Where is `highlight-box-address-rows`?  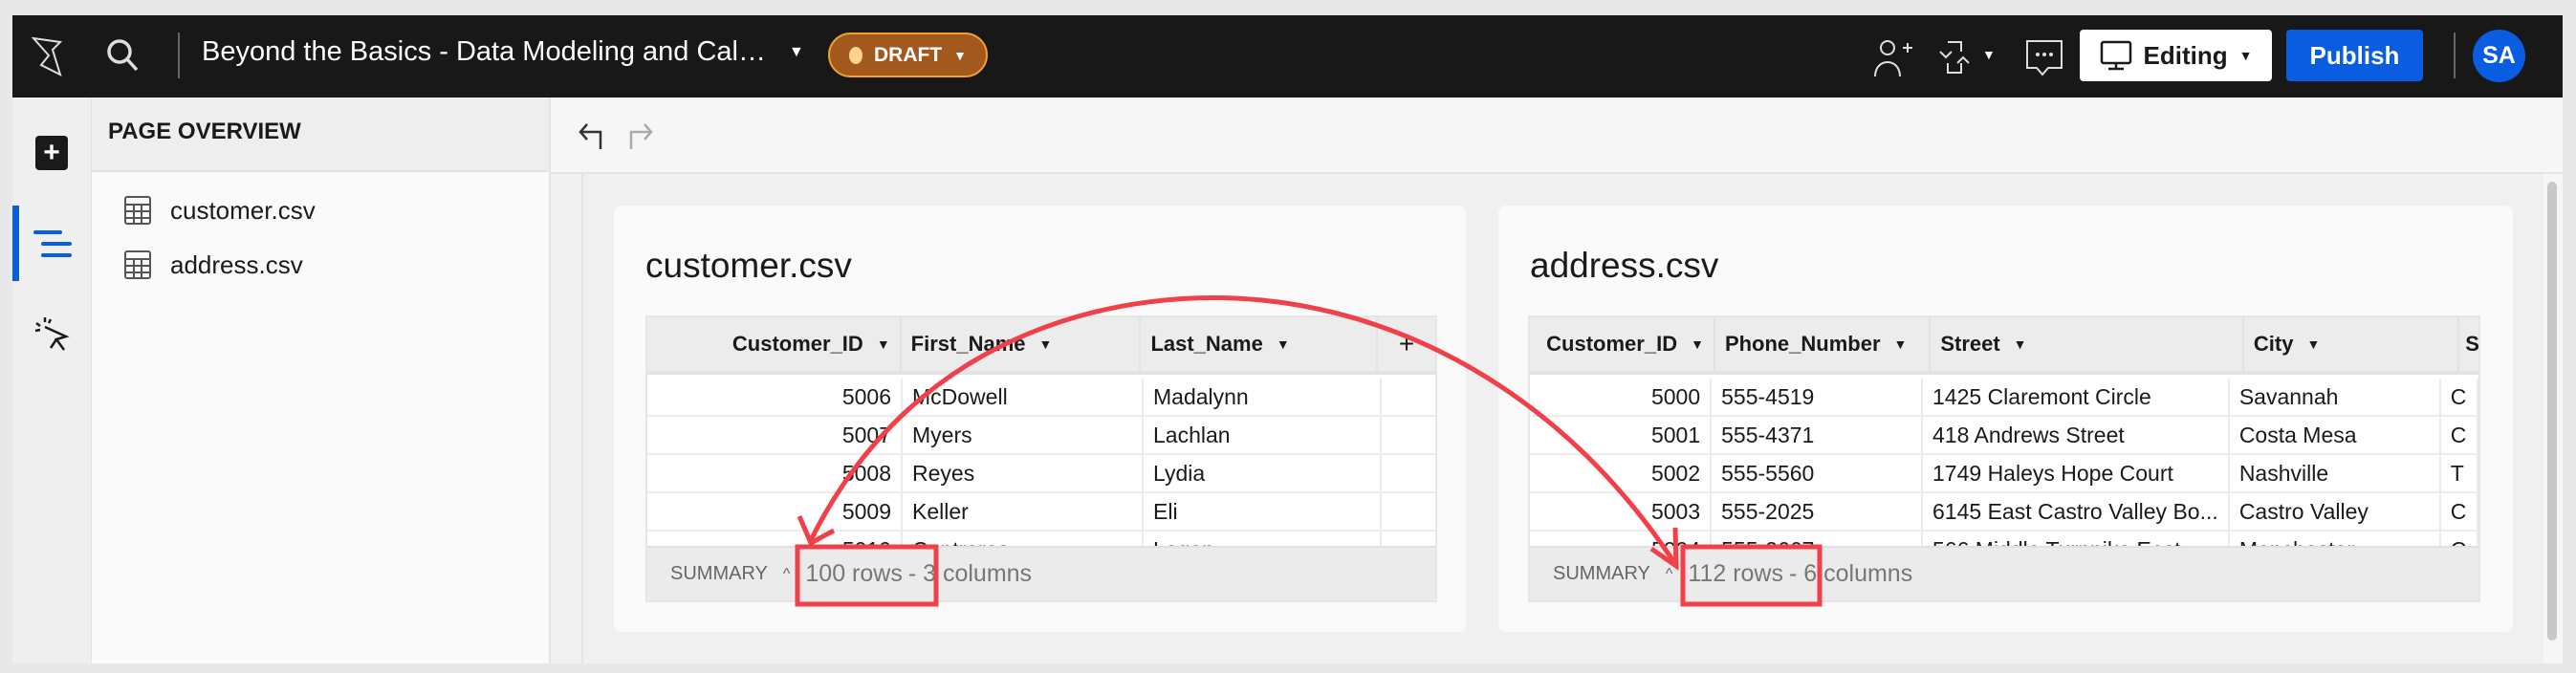 highlight-box-address-rows is located at coordinates (1751, 575).